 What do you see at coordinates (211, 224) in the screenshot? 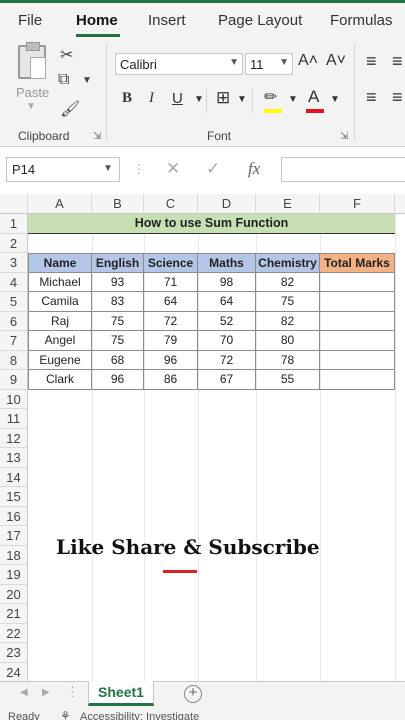
I see `sheet-title-cell: How to use Sum Function` at bounding box center [211, 224].